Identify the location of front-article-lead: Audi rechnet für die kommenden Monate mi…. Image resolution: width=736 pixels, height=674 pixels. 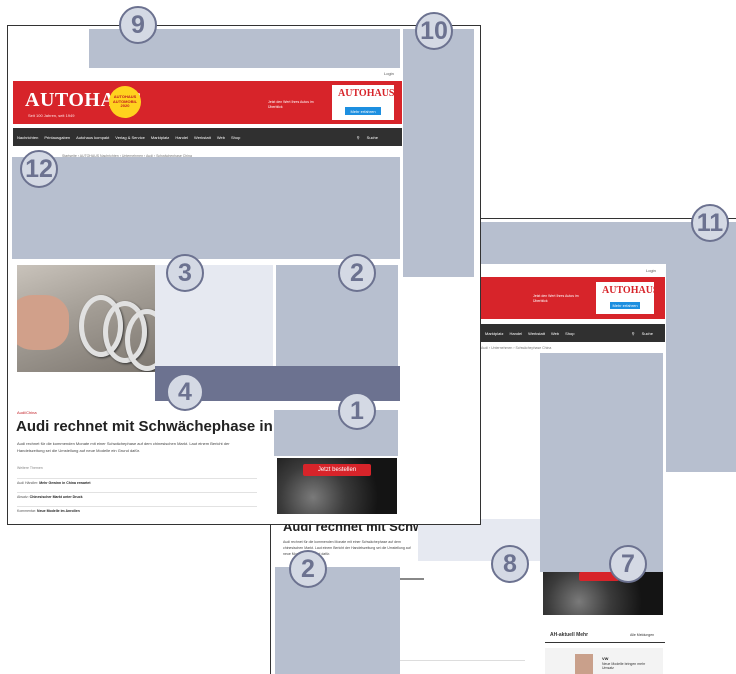
(123, 447).